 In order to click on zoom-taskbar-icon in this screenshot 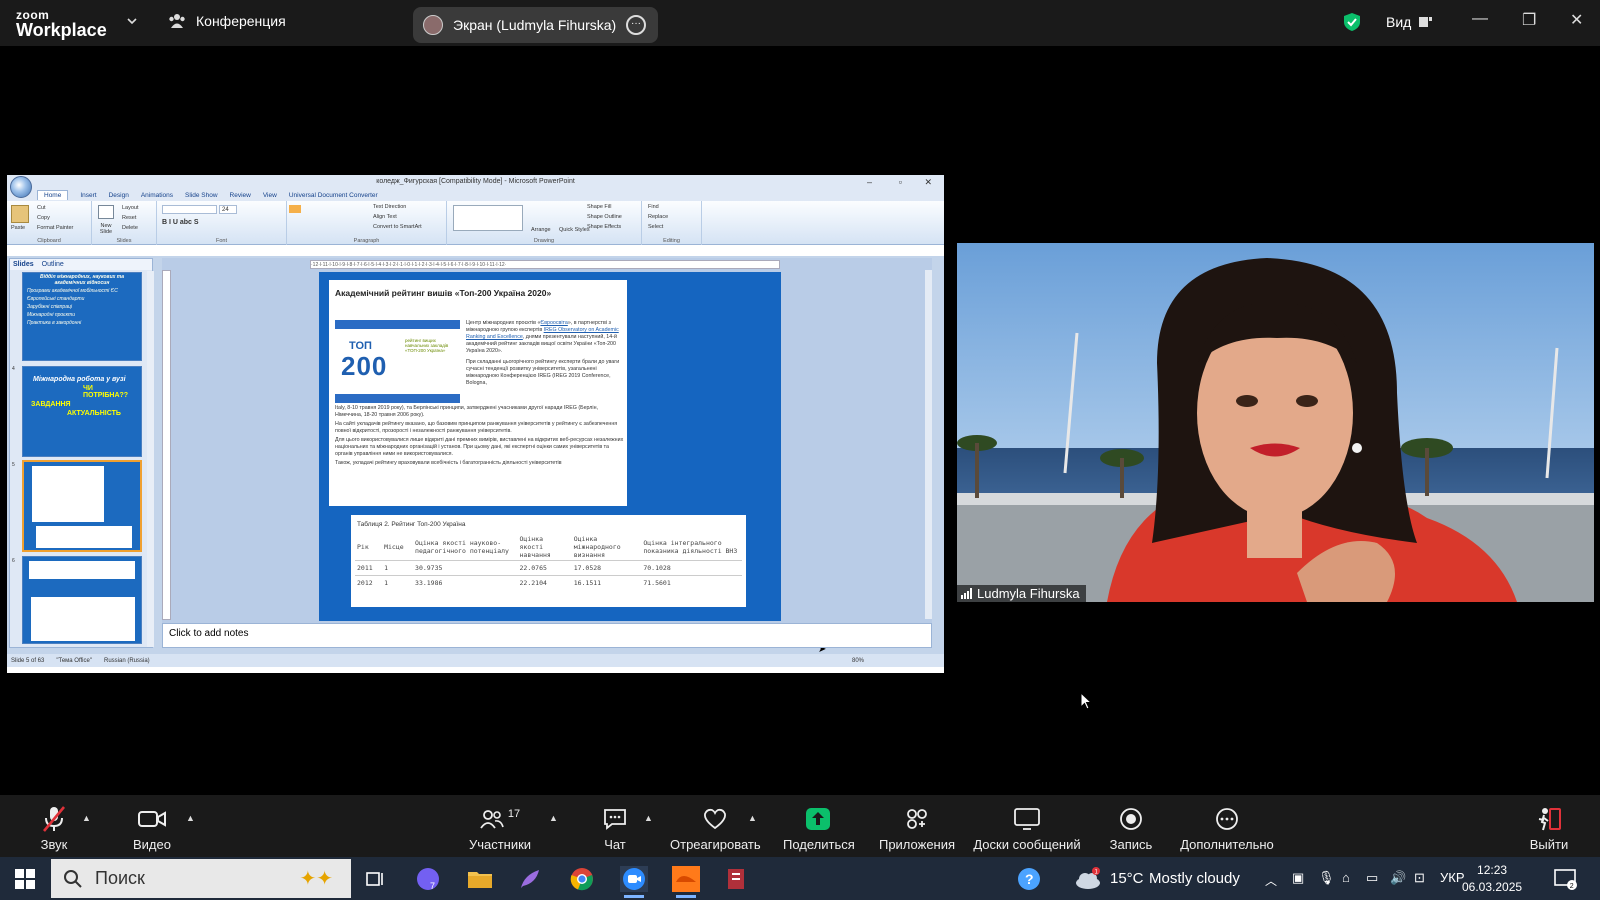, I will do `click(634, 882)`.